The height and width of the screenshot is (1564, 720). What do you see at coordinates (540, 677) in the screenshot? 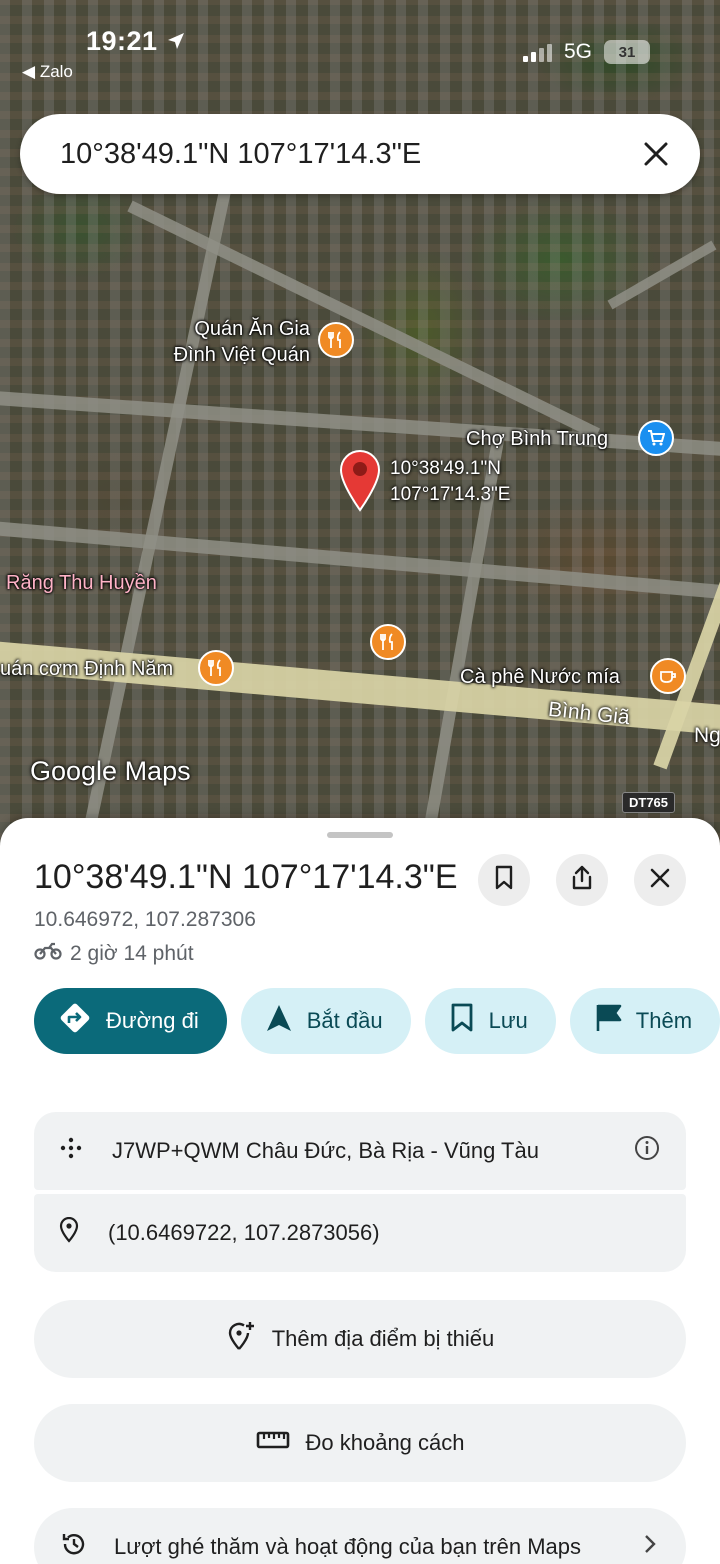
I see `poi-label-cafe: Cà phê Nước mía` at bounding box center [540, 677].